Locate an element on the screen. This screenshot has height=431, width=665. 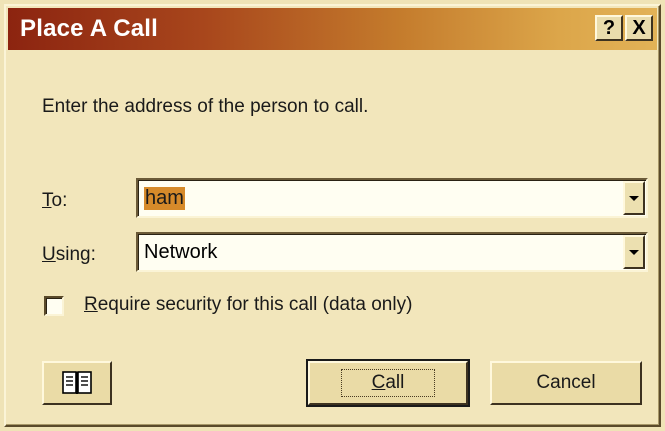
dialog-title: Place A Call is located at coordinates (89, 28).